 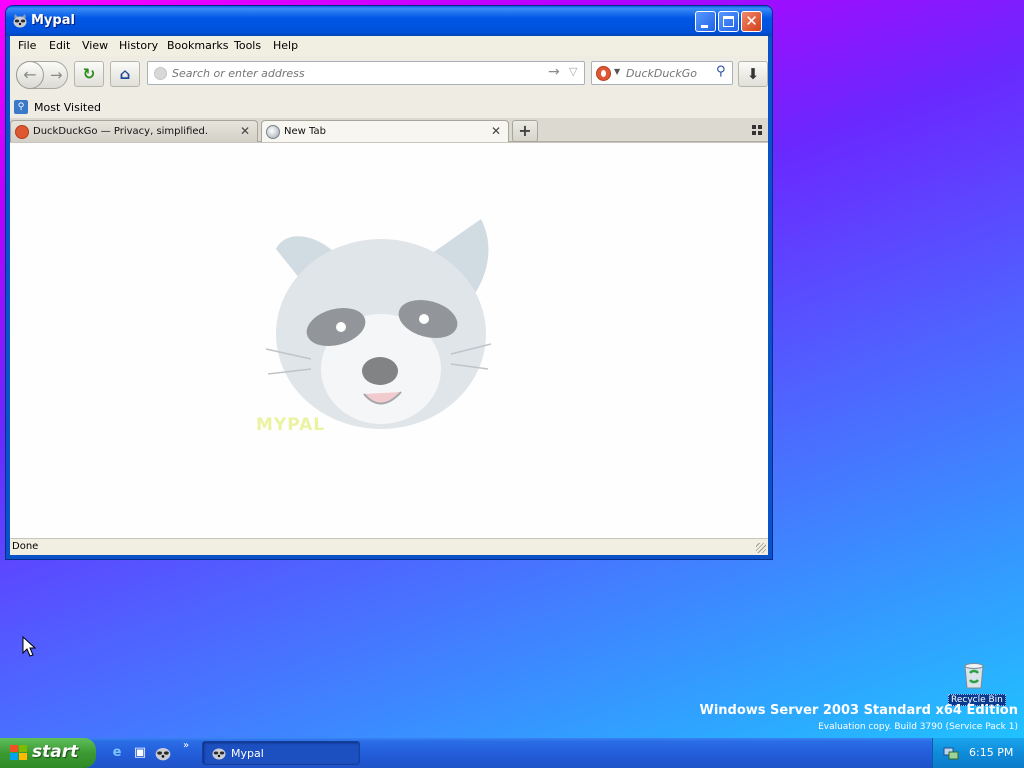 What do you see at coordinates (669, 73) in the screenshot?
I see `search-input` at bounding box center [669, 73].